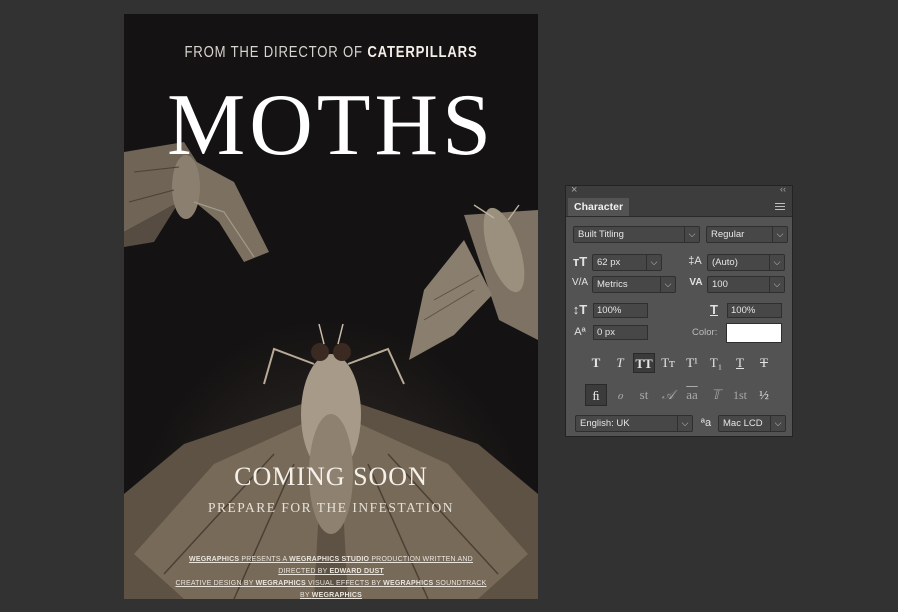 This screenshot has height=612, width=898. What do you see at coordinates (720, 284) in the screenshot?
I see `tracking-value: 100` at bounding box center [720, 284].